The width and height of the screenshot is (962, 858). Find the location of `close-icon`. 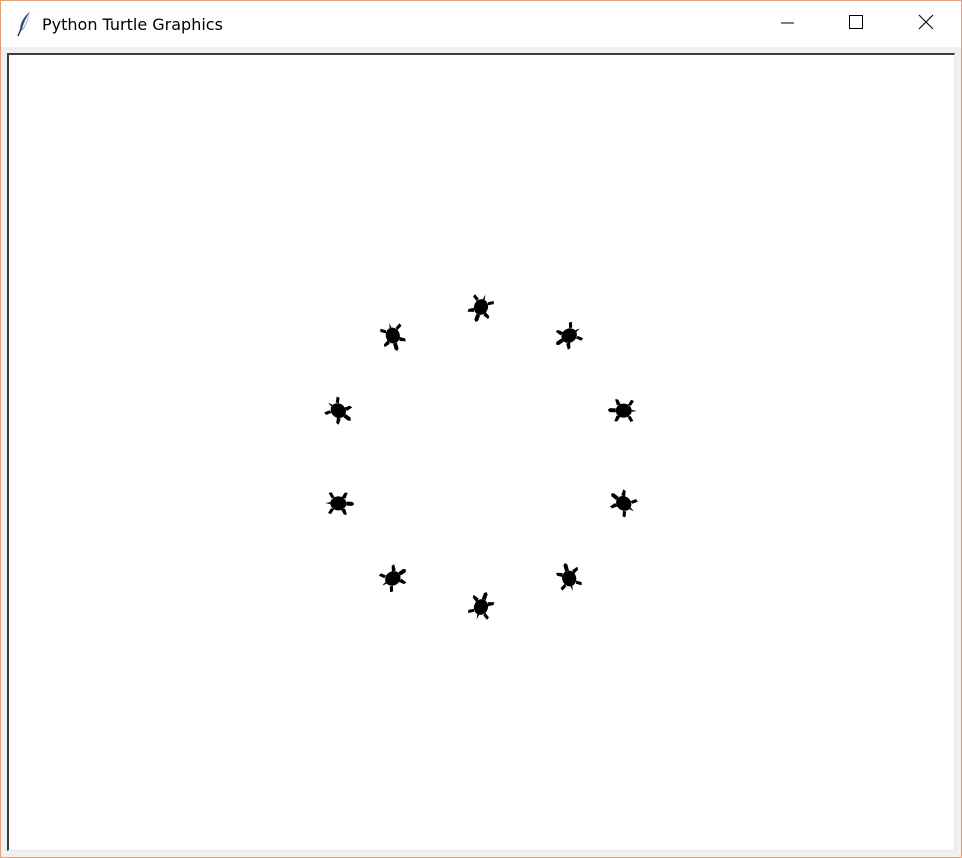

close-icon is located at coordinates (926, 24).